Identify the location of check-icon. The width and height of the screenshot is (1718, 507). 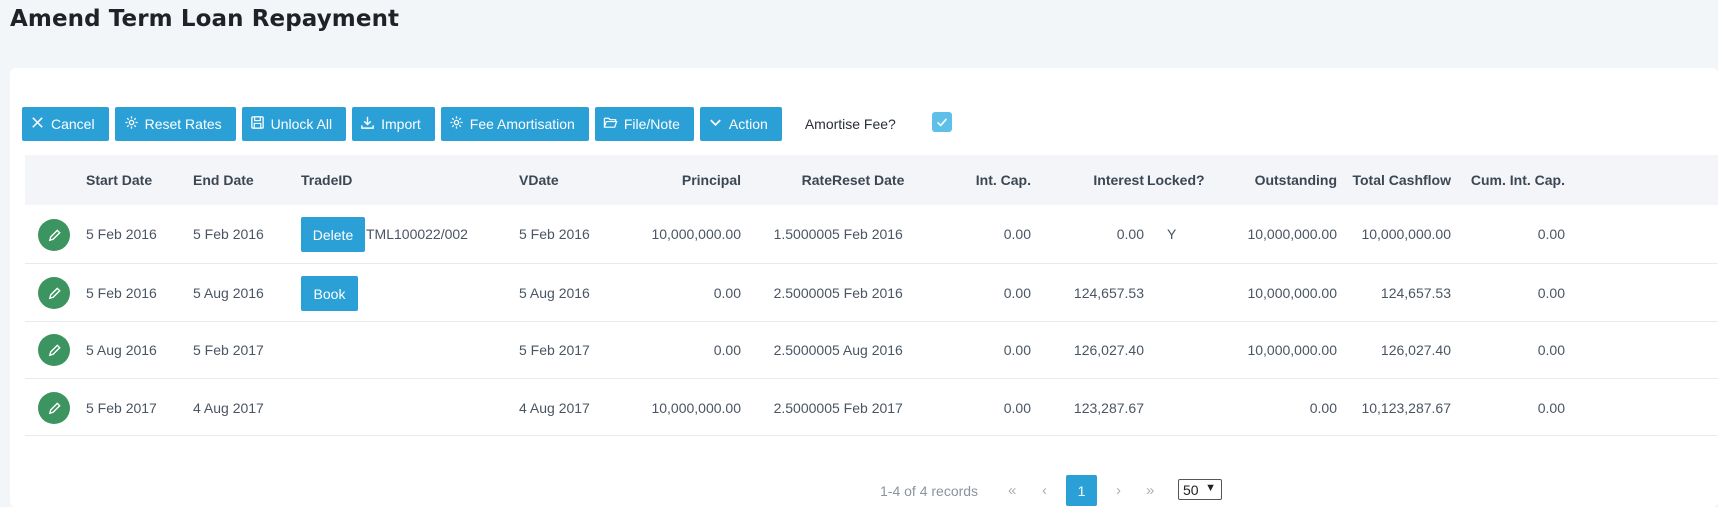
(941, 122).